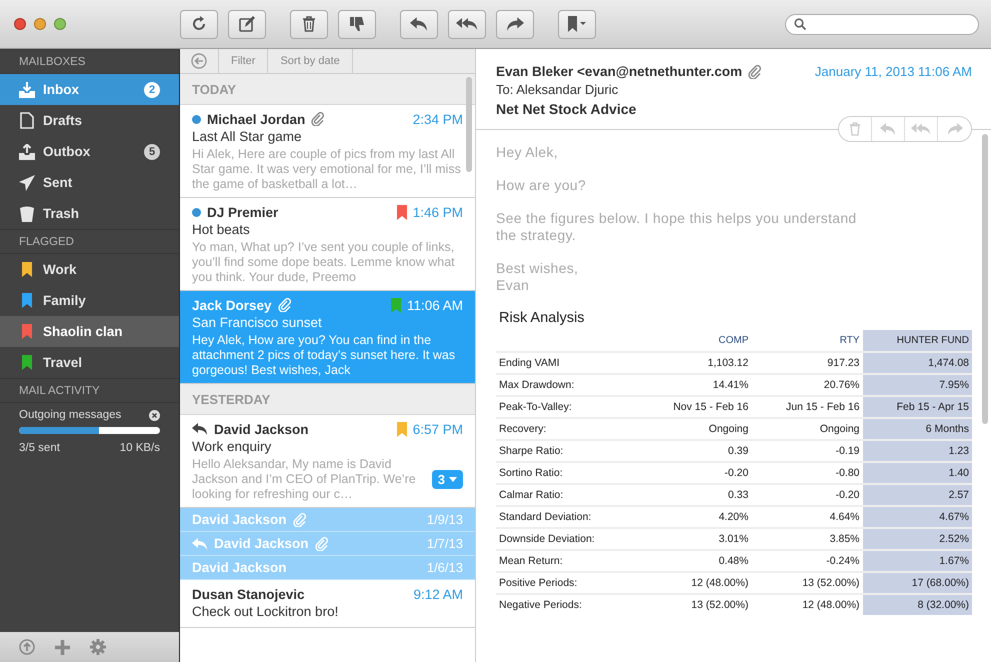 The image size is (991, 662). I want to click on table-cell: Feb 15 - Apr 15, so click(917, 407).